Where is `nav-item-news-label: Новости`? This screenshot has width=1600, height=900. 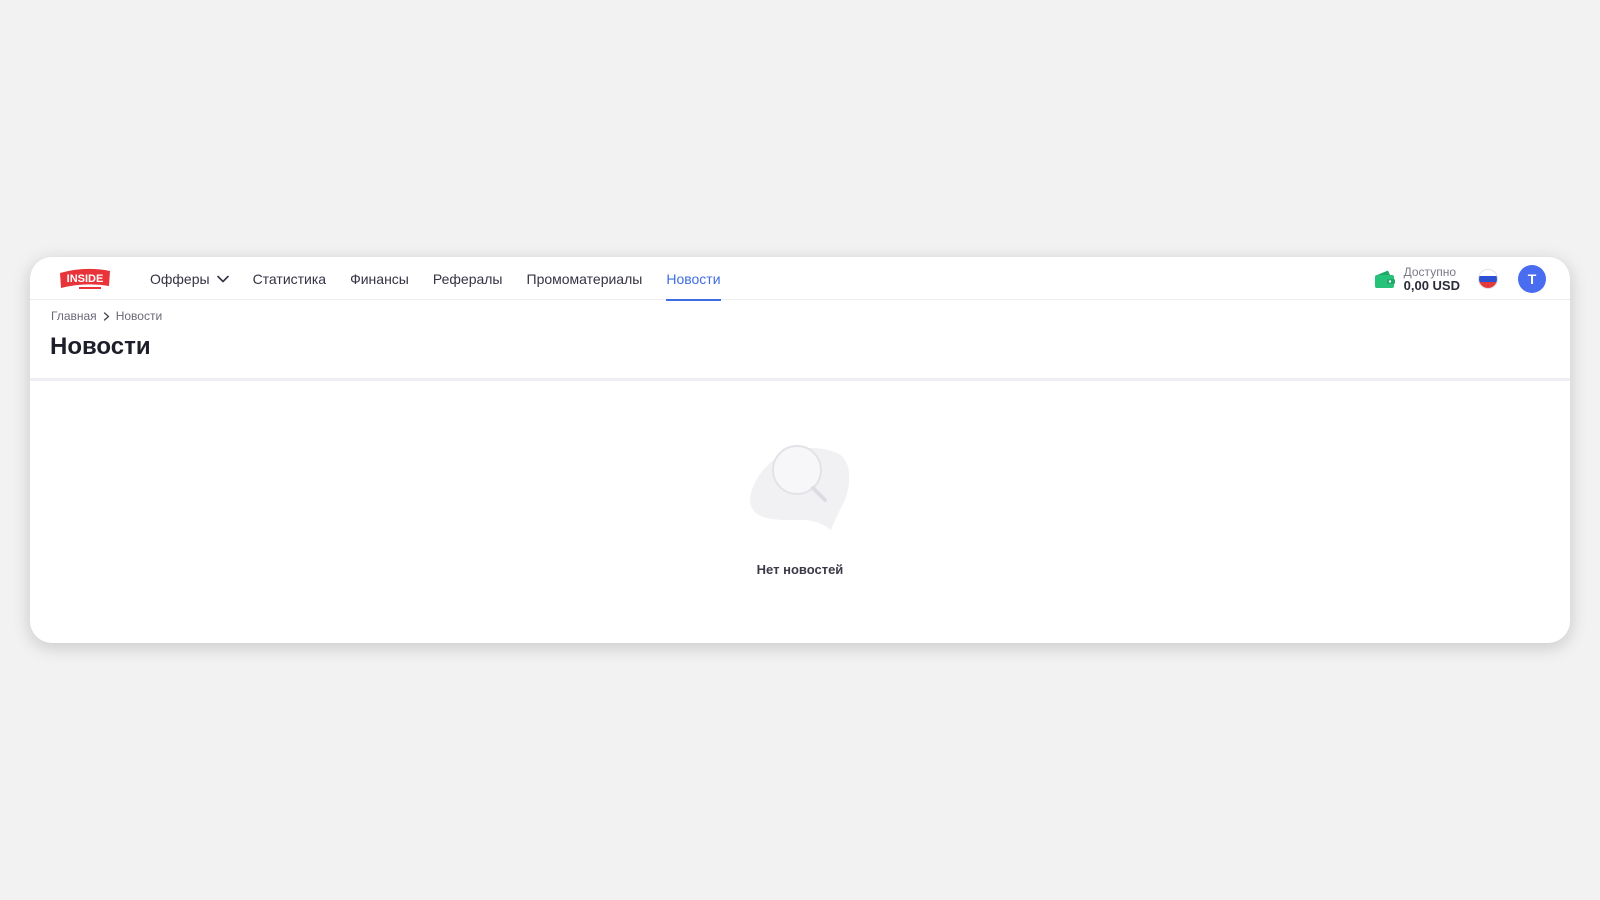 nav-item-news-label: Новости is located at coordinates (693, 278).